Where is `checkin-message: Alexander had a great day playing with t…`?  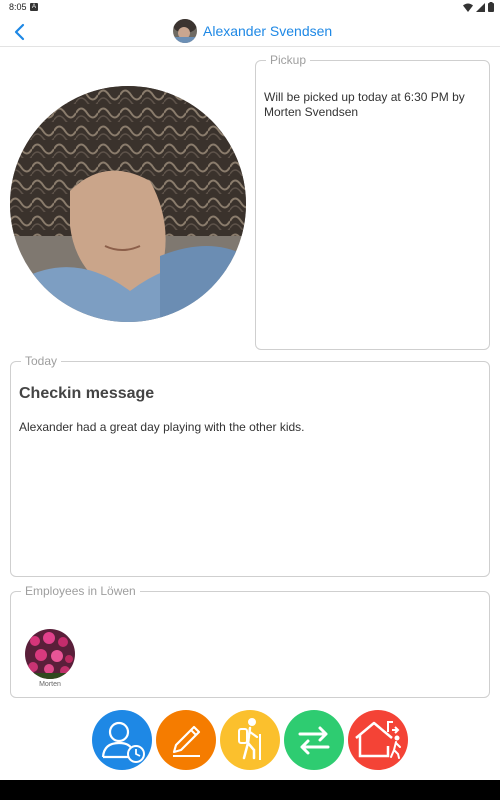 checkin-message: Alexander had a great day playing with t… is located at coordinates (162, 427).